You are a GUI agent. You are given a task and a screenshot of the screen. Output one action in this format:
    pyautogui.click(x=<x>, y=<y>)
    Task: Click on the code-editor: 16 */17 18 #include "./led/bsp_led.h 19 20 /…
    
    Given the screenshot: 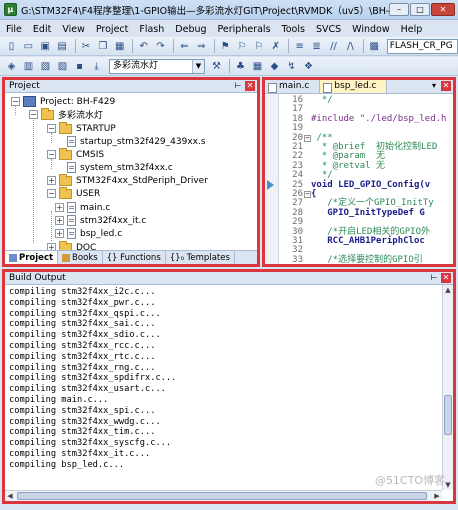 What is the action you would take?
    pyautogui.click(x=359, y=179)
    